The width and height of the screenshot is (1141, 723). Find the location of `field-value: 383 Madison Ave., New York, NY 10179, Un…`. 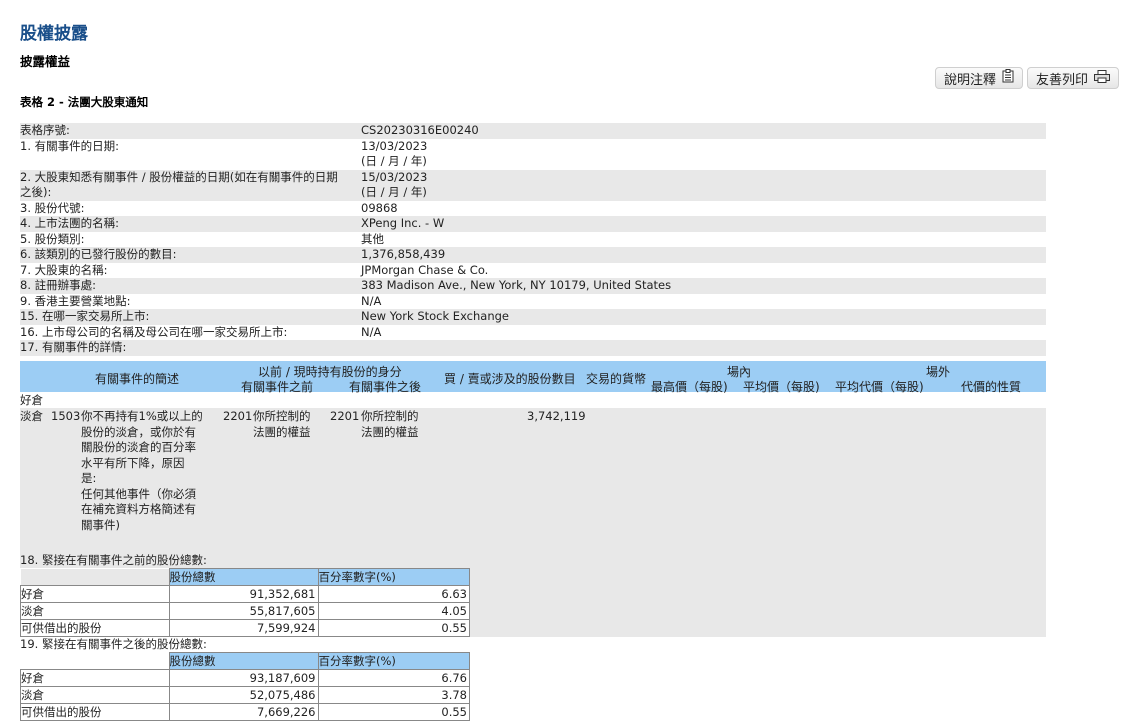

field-value: 383 Madison Ave., New York, NY 10179, Un… is located at coordinates (516, 285).